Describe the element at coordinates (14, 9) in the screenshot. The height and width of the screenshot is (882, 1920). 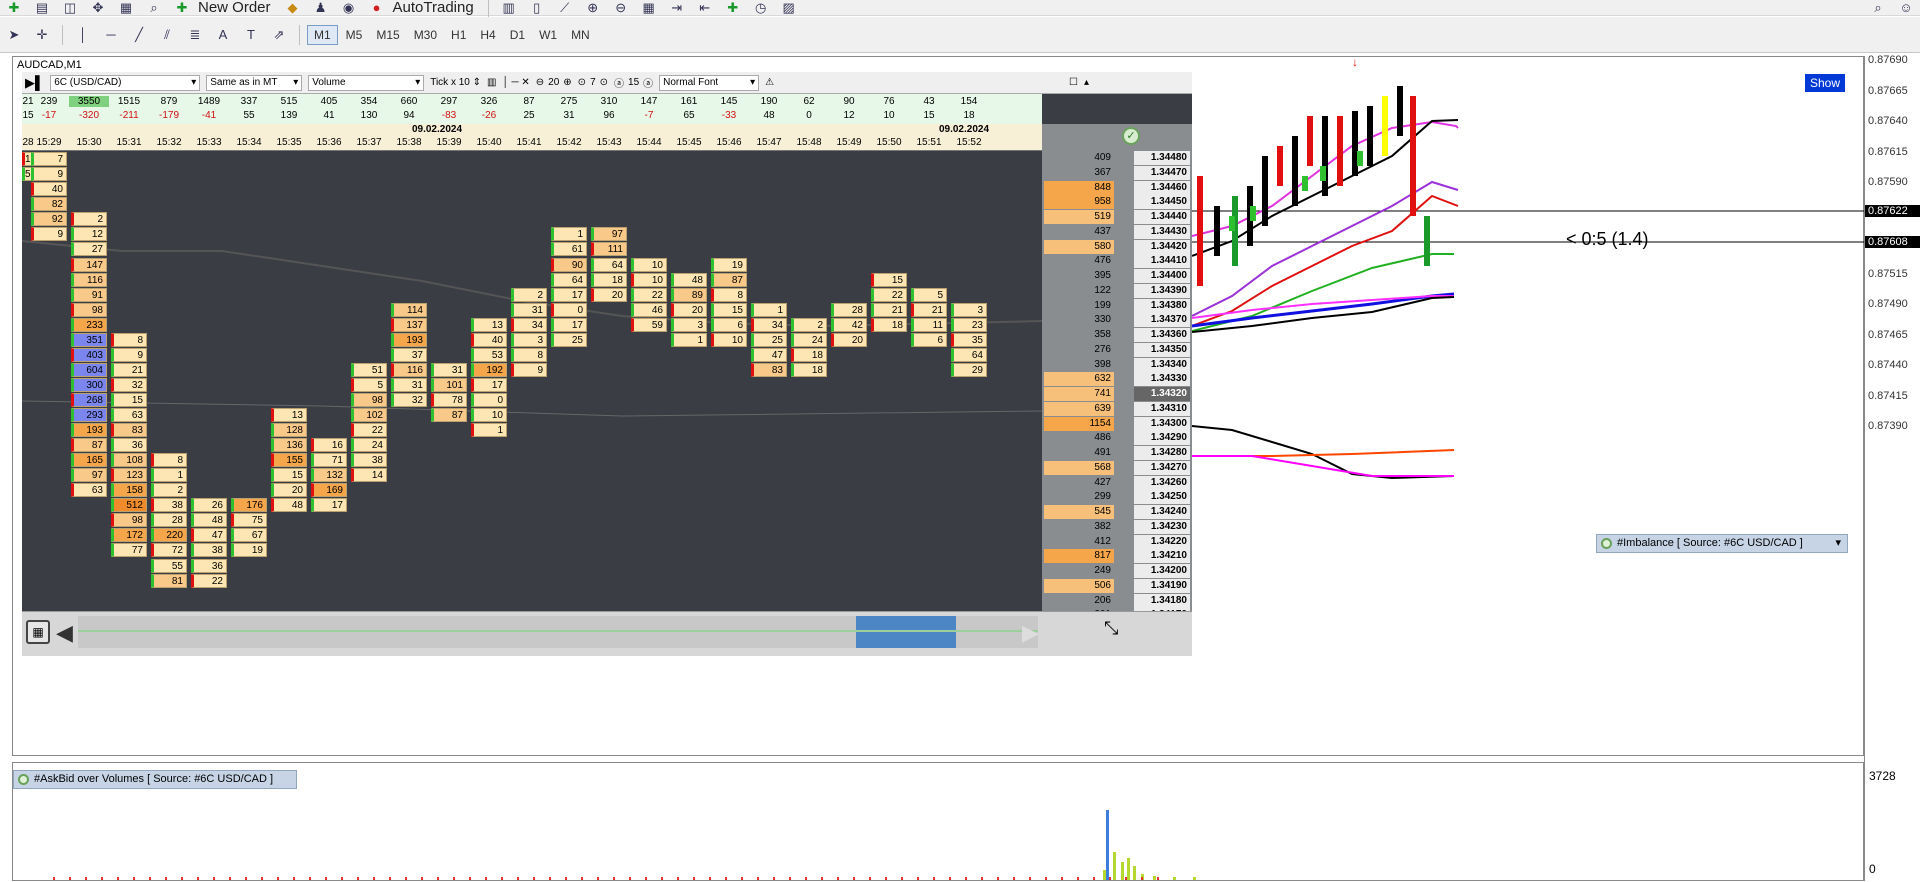
I see `new-chart-icon: ✚` at that location.